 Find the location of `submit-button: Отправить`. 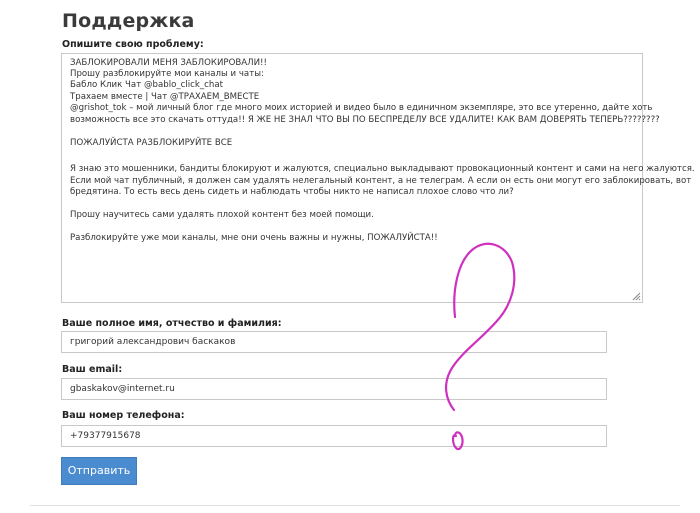

submit-button: Отправить is located at coordinates (99, 471).